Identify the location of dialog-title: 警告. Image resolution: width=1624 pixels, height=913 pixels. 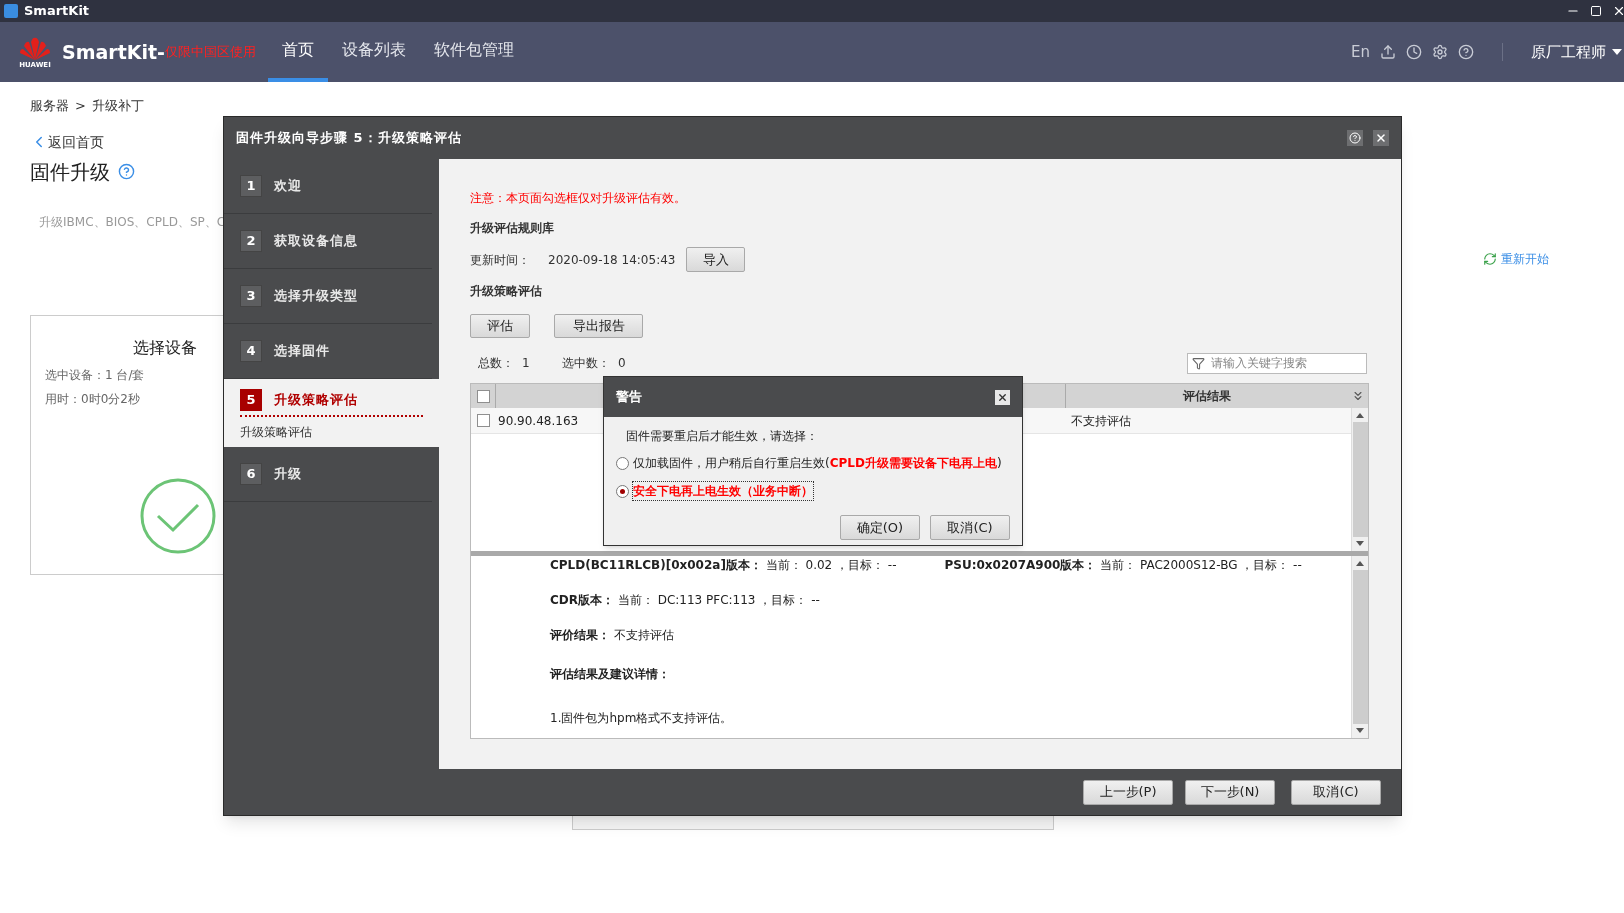
(629, 397).